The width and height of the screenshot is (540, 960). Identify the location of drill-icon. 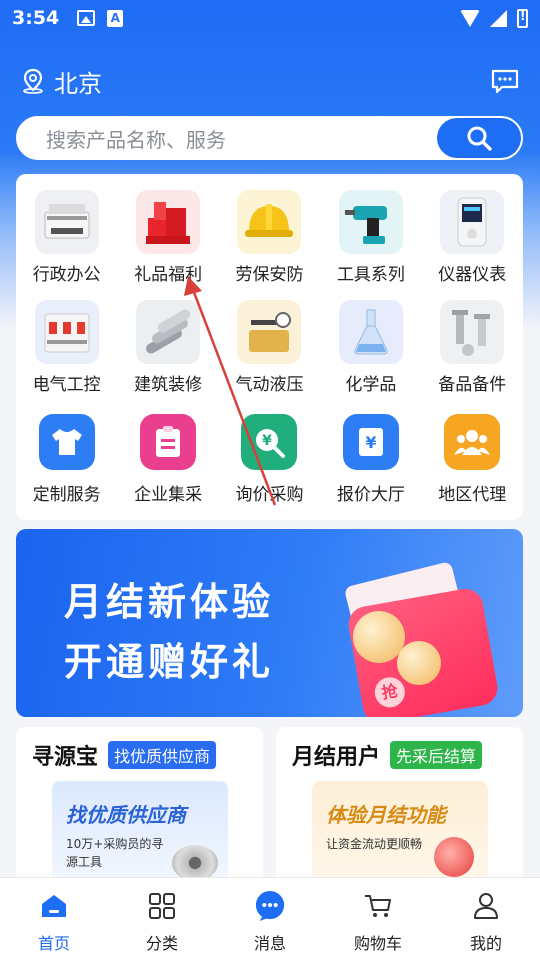
(370, 222).